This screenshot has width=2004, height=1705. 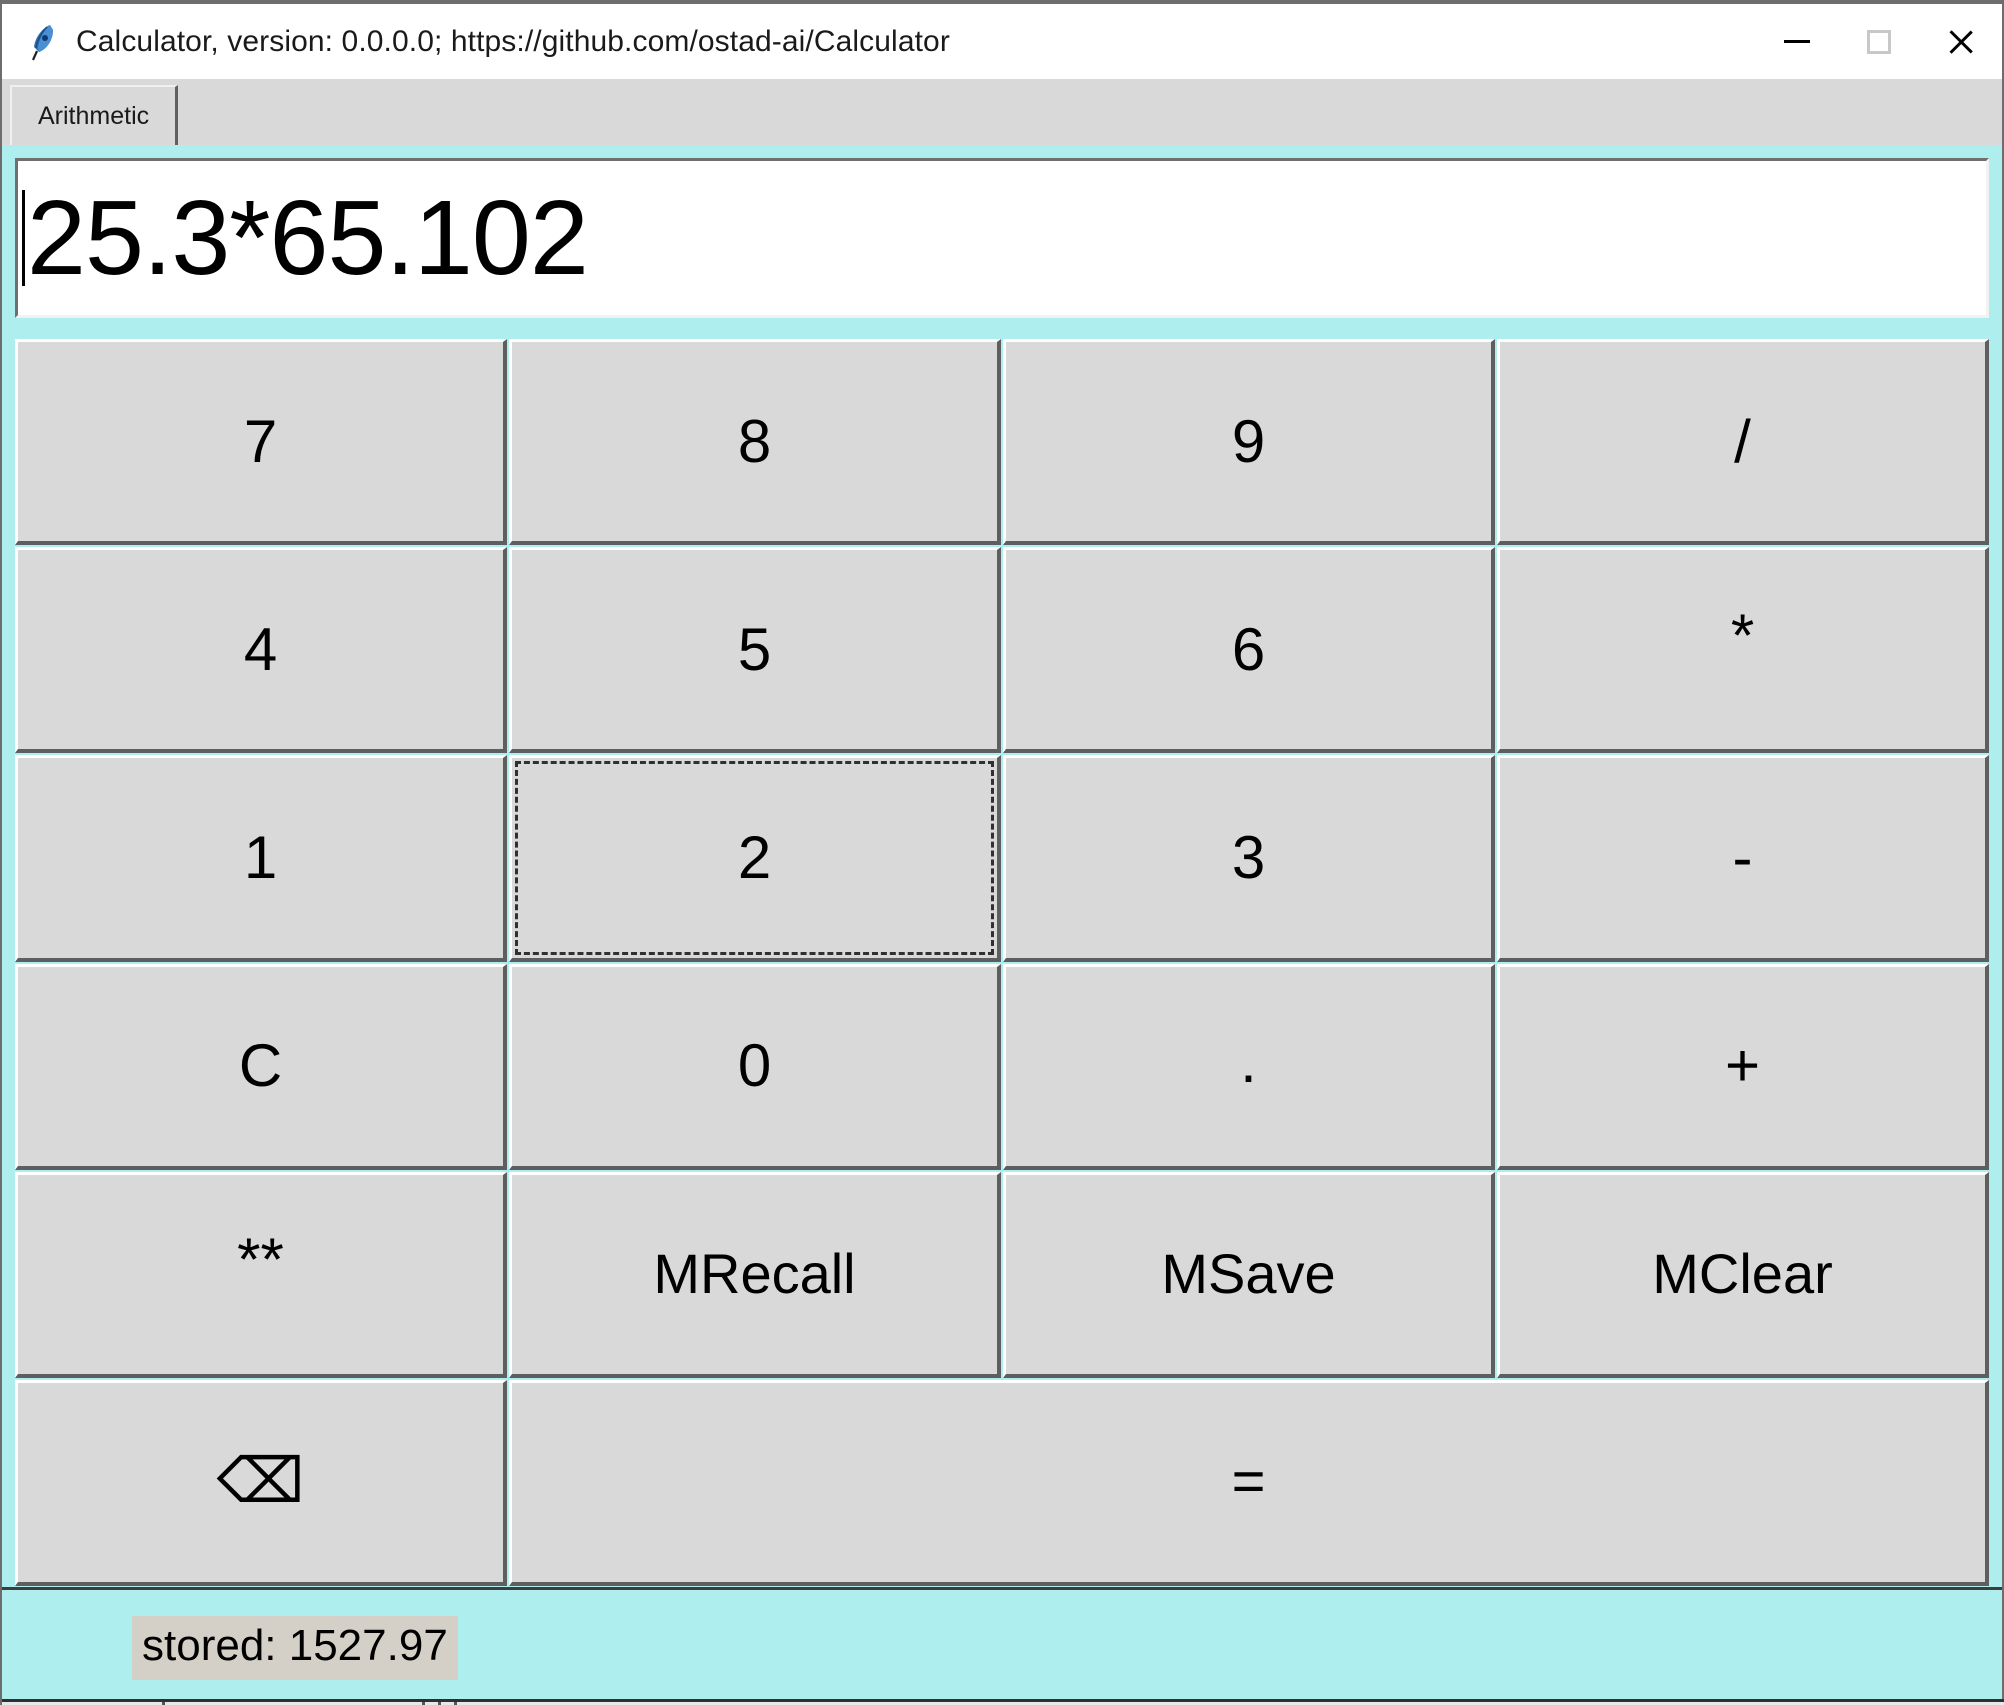 I want to click on button-4-label: 4, so click(x=260, y=649).